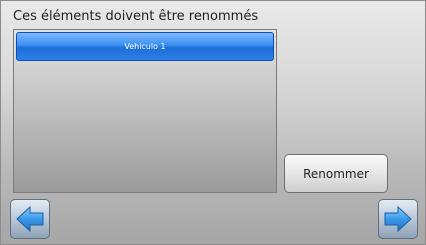  I want to click on arrow-right-icon, so click(398, 219).